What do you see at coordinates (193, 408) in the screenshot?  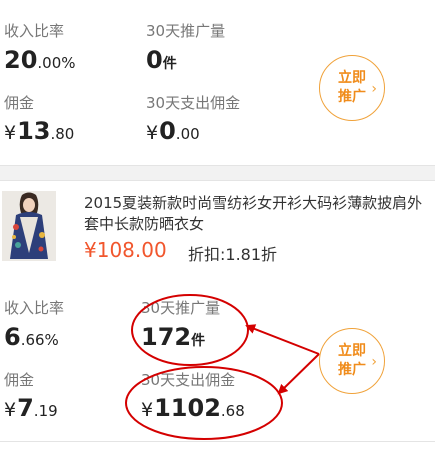 I see `spent-commission-value: ¥1102.68` at bounding box center [193, 408].